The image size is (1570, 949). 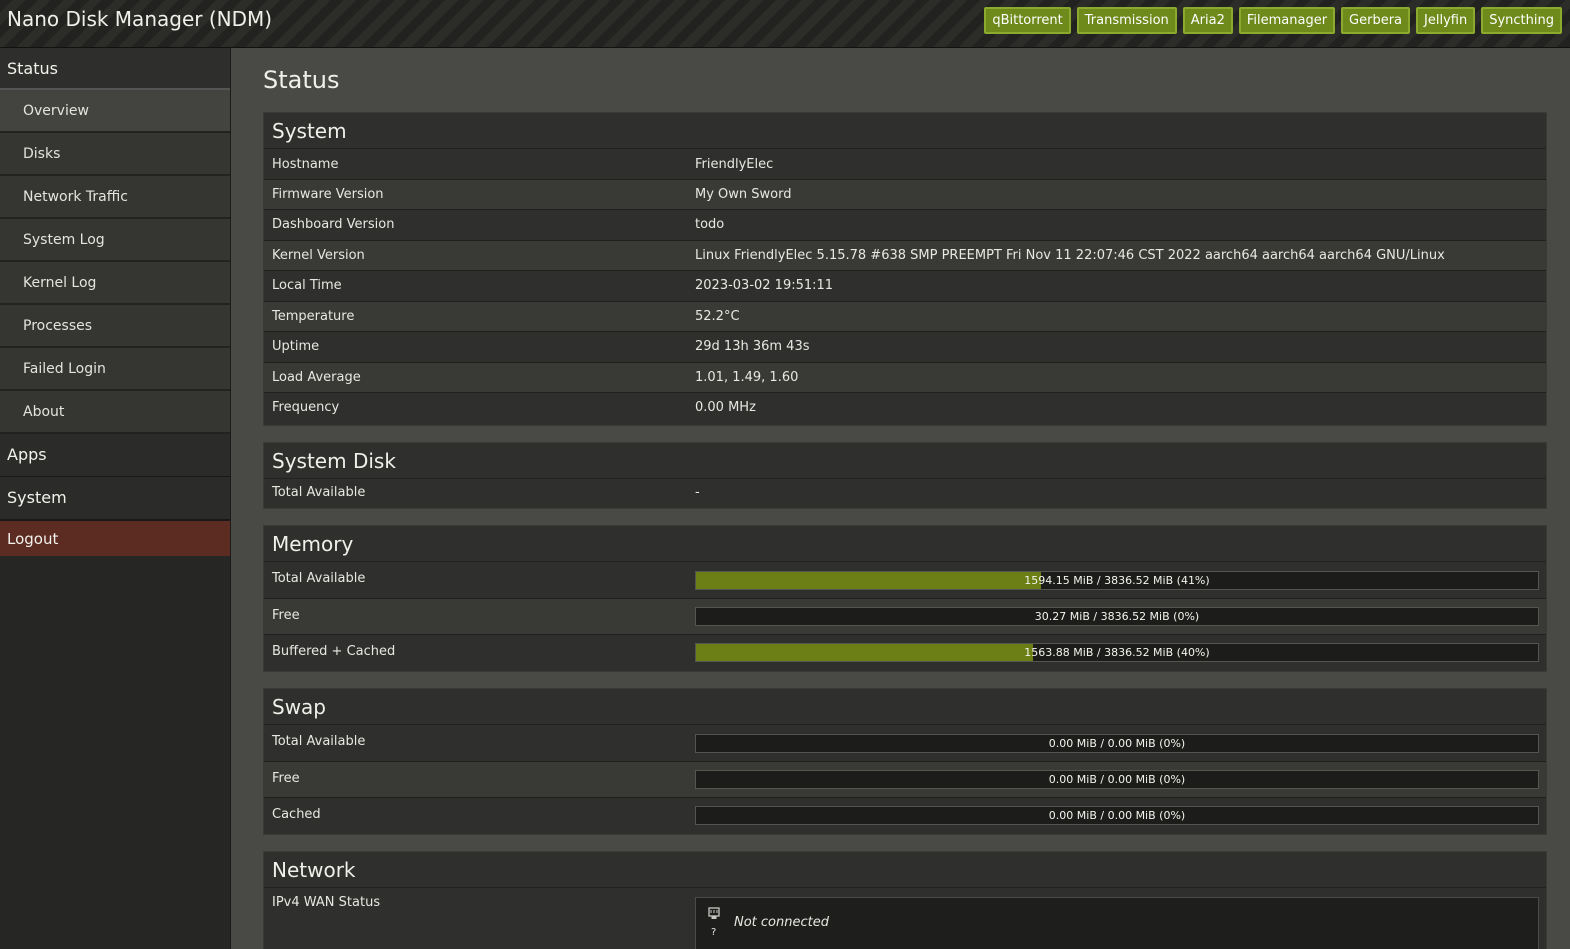 What do you see at coordinates (333, 224) in the screenshot?
I see `row-label: Dashboard Version` at bounding box center [333, 224].